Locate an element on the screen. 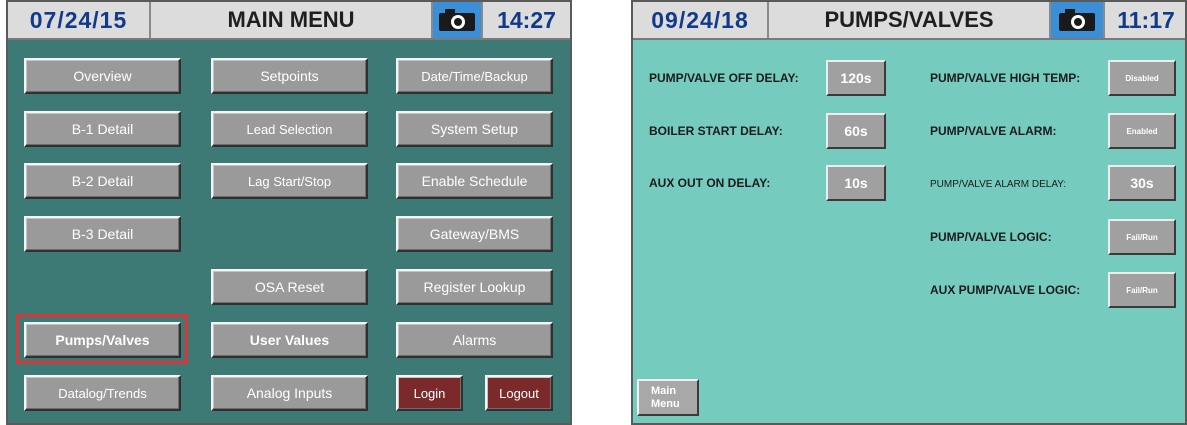 Image resolution: width=1187 pixels, height=425 pixels. enable-schedule-button: Enable Schedule is located at coordinates (474, 181).